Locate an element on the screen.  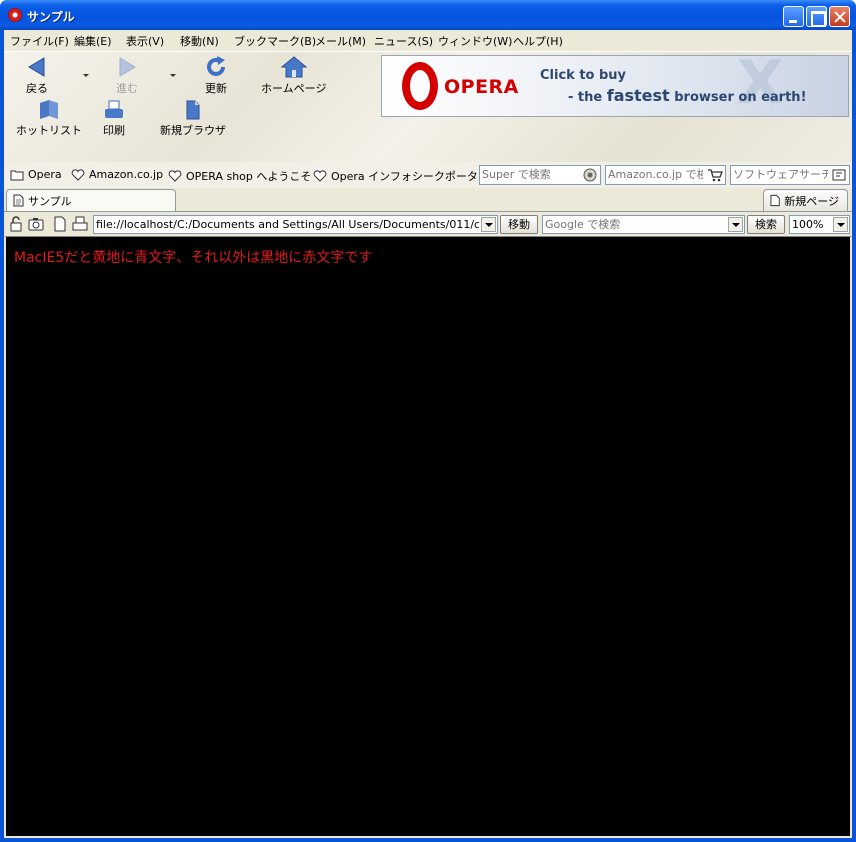
bookmark-amazon: Amazon.co.jp is located at coordinates (117, 174).